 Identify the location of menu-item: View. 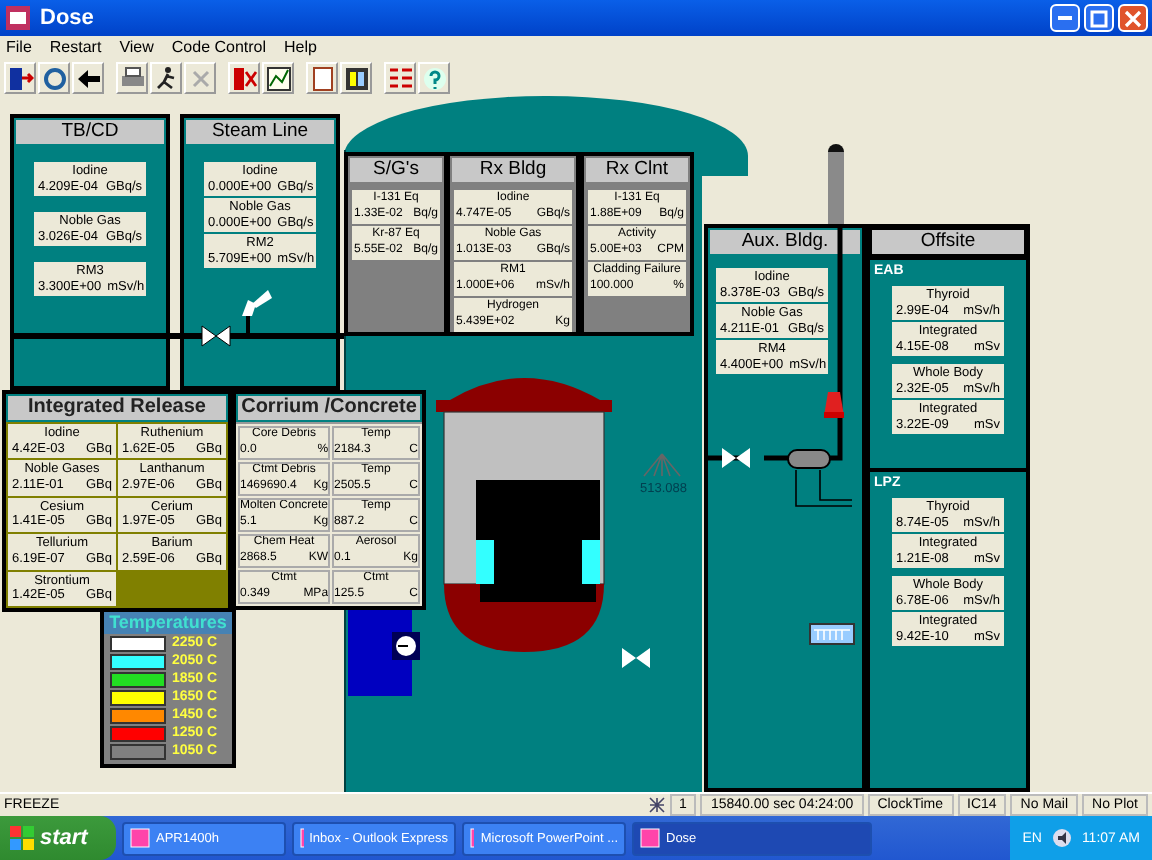
(136, 48).